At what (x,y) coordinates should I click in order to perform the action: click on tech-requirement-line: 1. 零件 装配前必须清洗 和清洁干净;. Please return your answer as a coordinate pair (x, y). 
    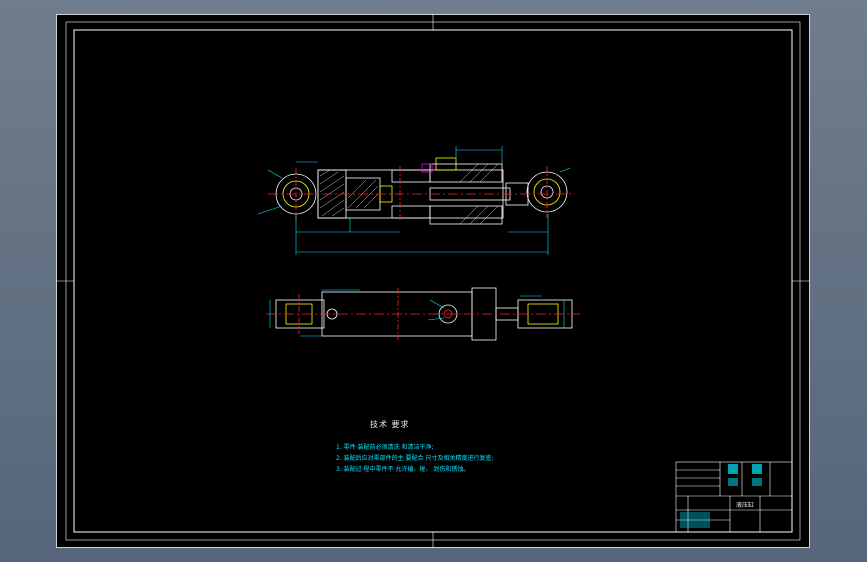
    Looking at the image, I should click on (385, 447).